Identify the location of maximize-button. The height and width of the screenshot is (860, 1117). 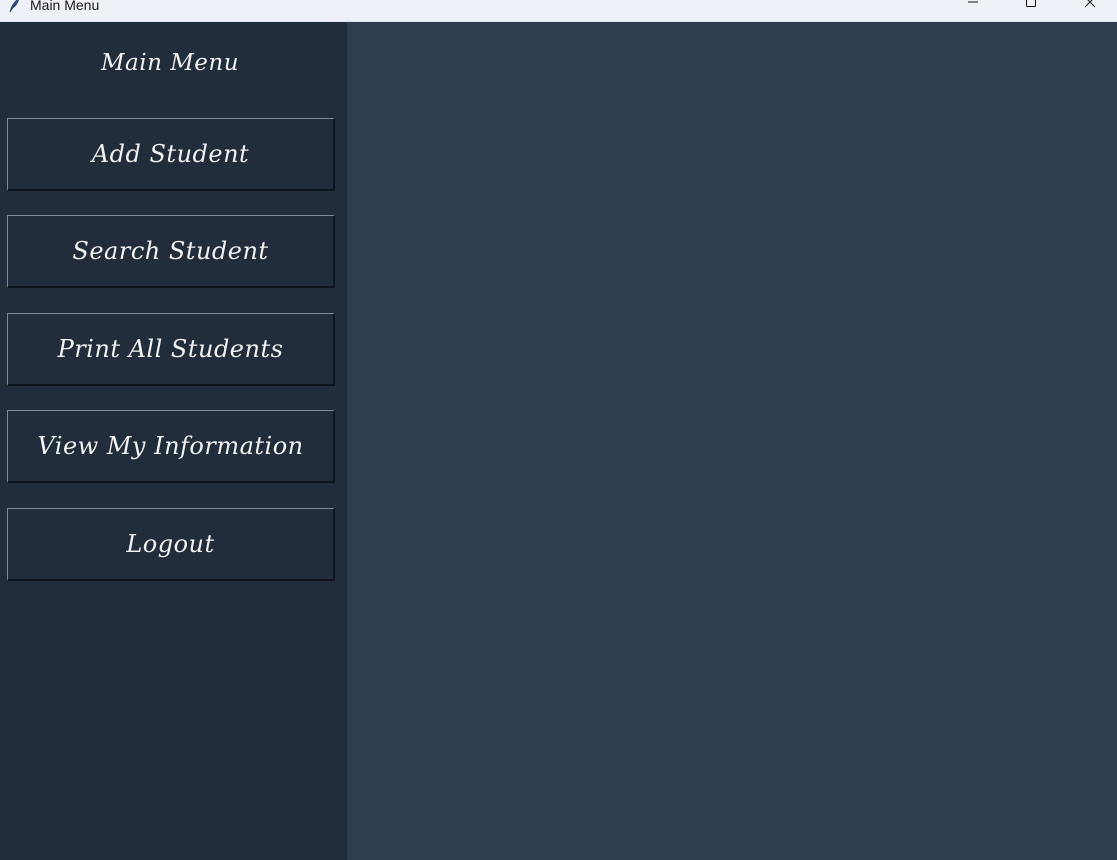
(1031, 11).